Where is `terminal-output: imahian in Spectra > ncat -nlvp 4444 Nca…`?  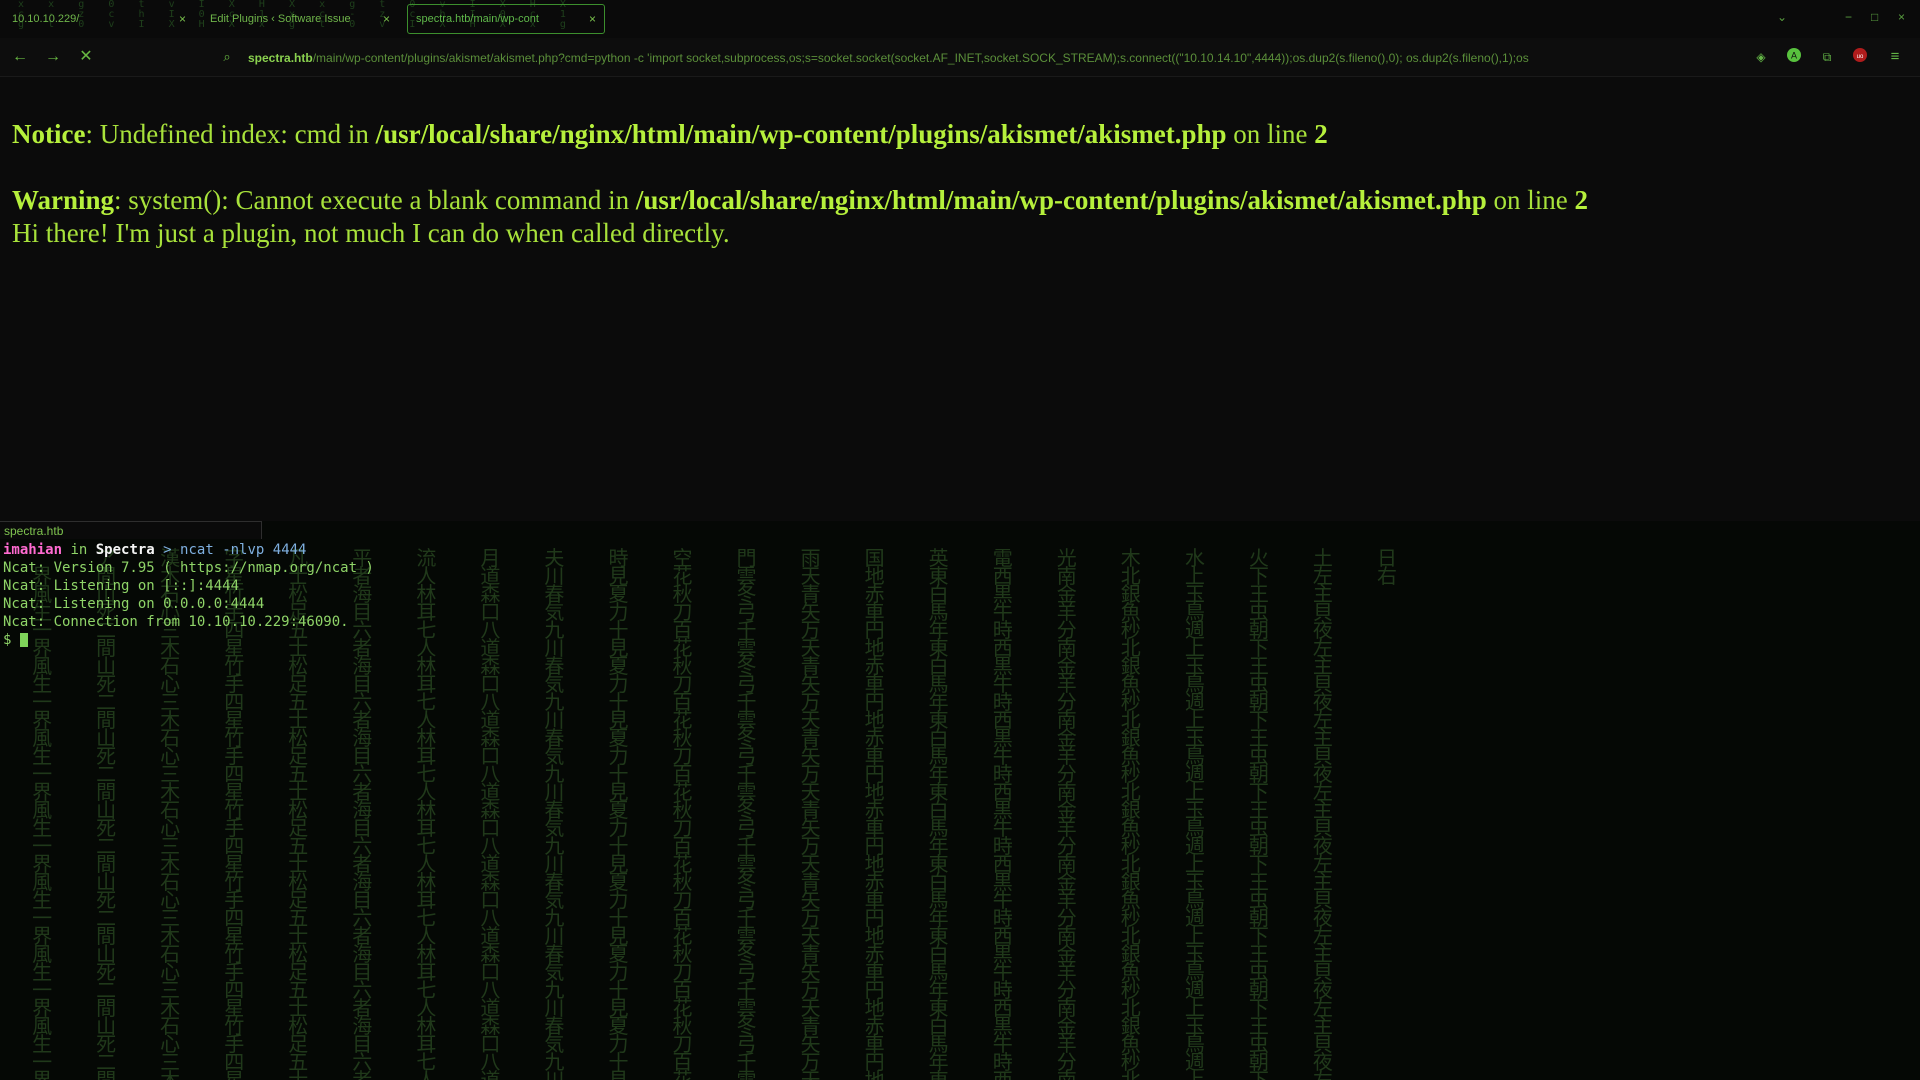 terminal-output: imahian in Spectra > ncat -nlvp 4444 Nca… is located at coordinates (188, 595).